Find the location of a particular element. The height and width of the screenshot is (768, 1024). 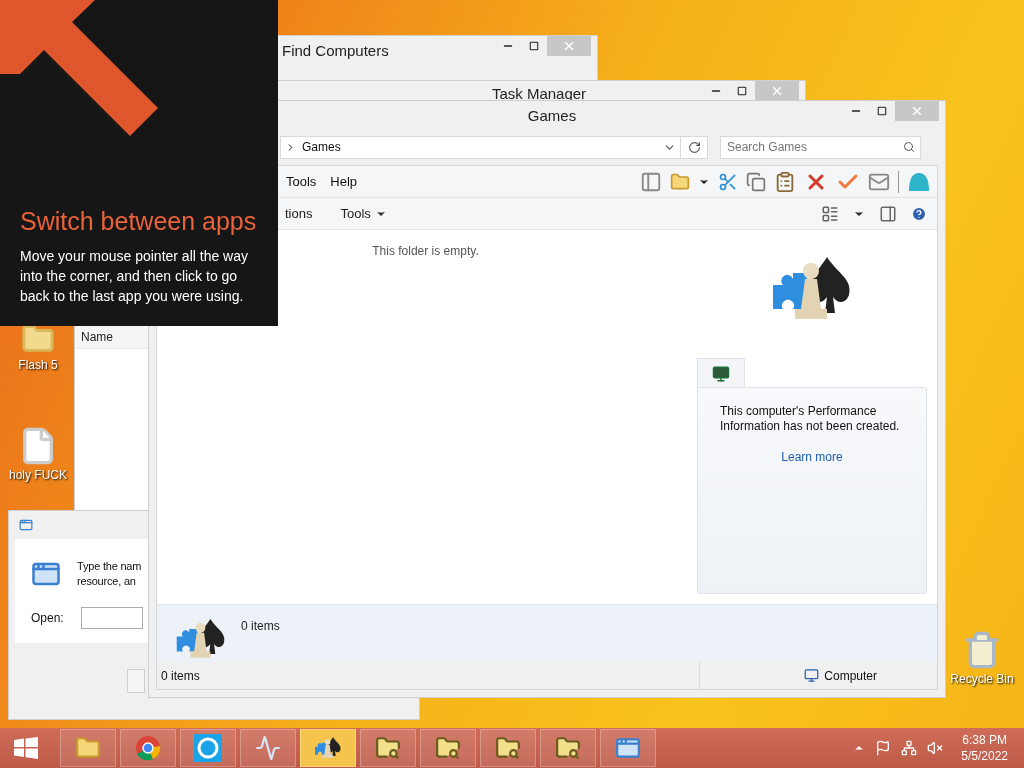

menu-item: Tools is located at coordinates (301, 181).